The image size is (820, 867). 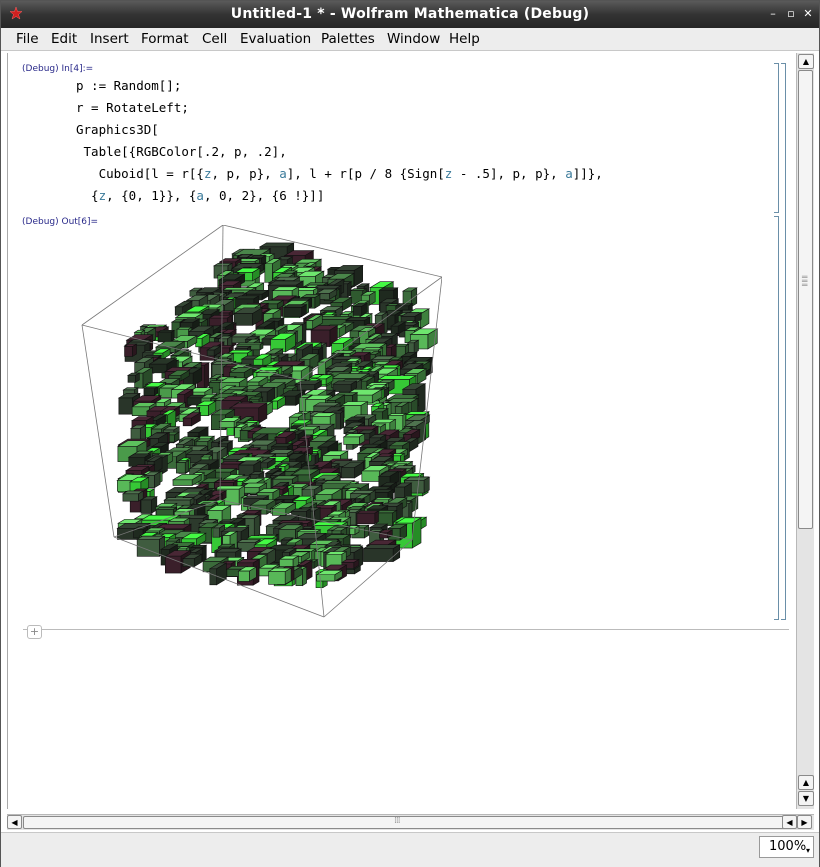 I want to click on vertical-scrollbar: ▲ ═ ═ ═ ▲ ▼, so click(x=805, y=431).